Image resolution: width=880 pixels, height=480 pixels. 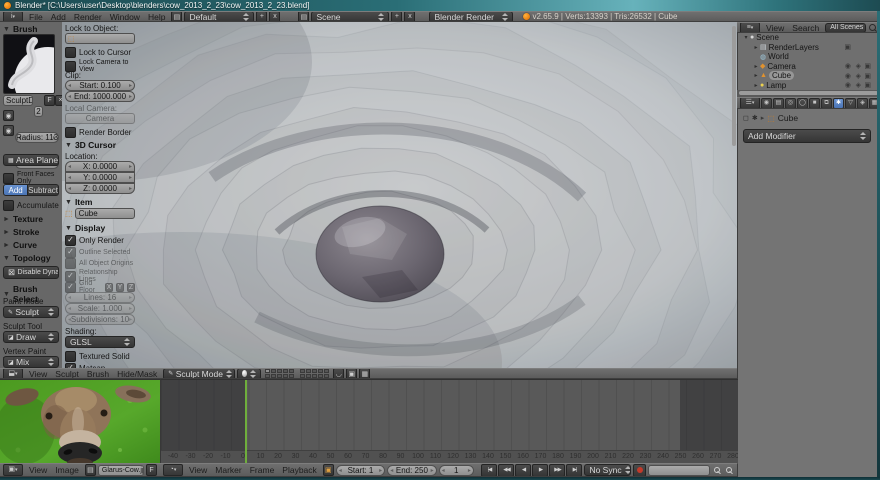 I want to click on texture-panel-header: ► Texture, so click(x=23, y=219).